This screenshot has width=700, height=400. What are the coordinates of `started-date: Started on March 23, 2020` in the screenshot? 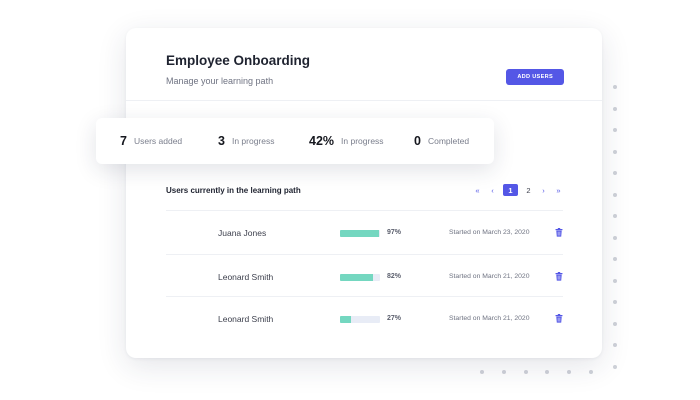 It's located at (489, 232).